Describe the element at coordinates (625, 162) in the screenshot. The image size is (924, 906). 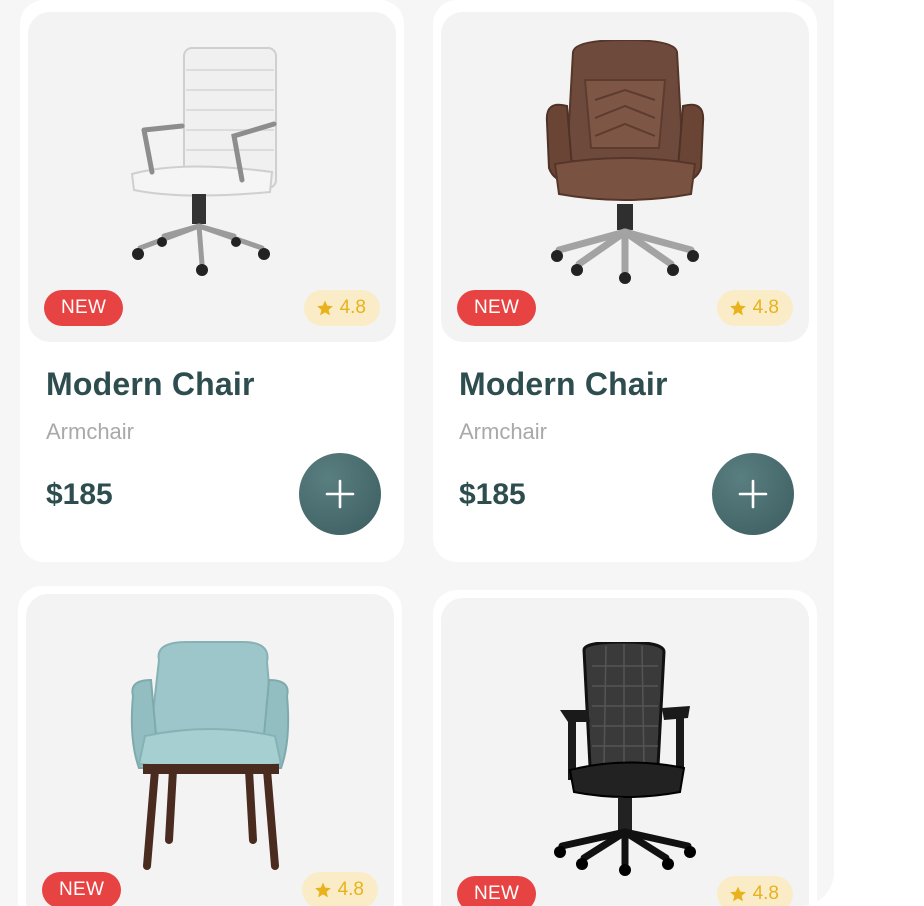
I see `brown-leather-office-chair-image` at that location.